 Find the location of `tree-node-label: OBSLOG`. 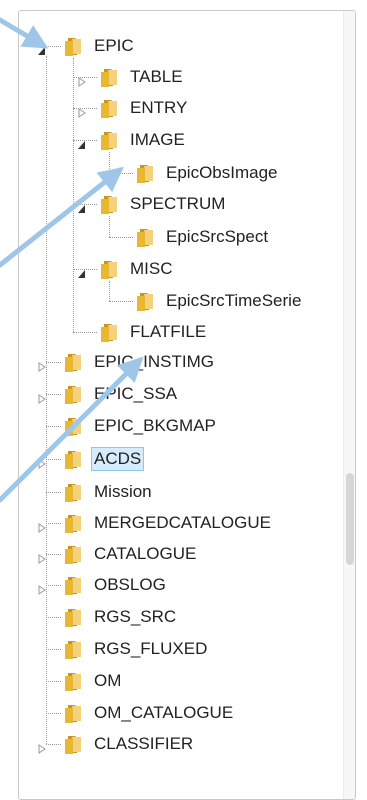

tree-node-label: OBSLOG is located at coordinates (130, 585).